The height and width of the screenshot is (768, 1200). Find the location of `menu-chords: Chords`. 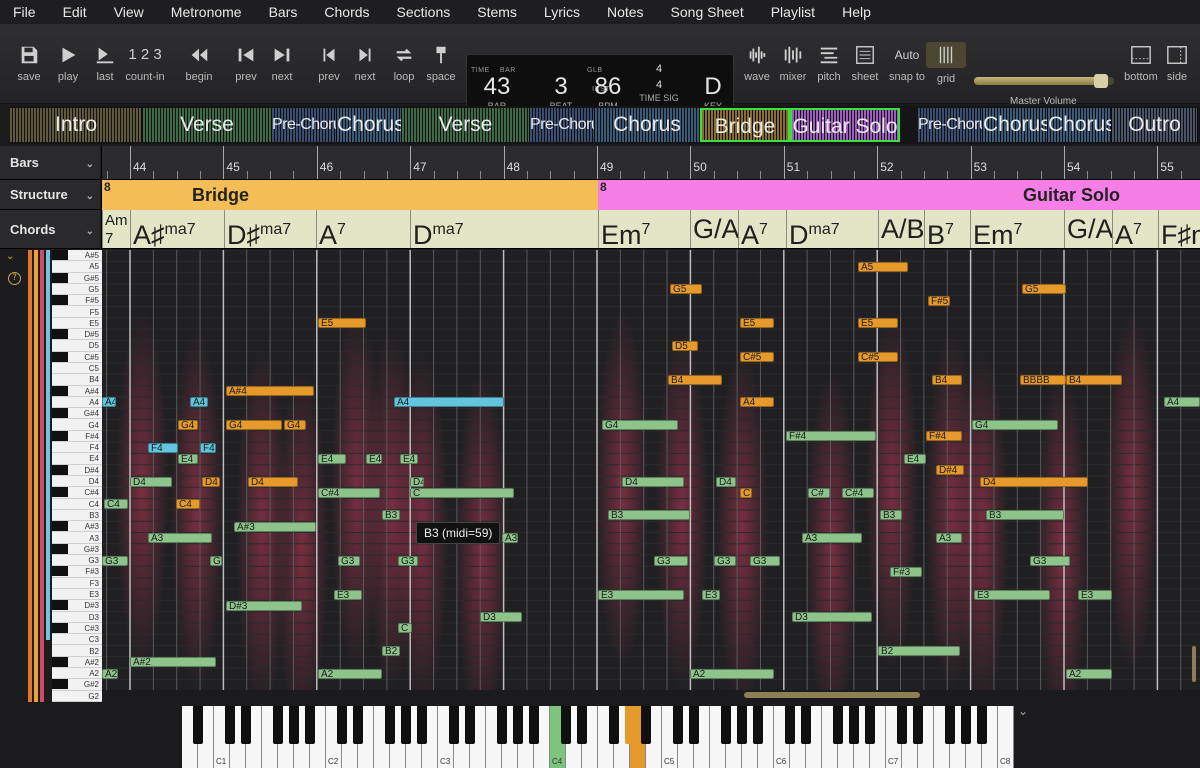

menu-chords: Chords is located at coordinates (347, 12).